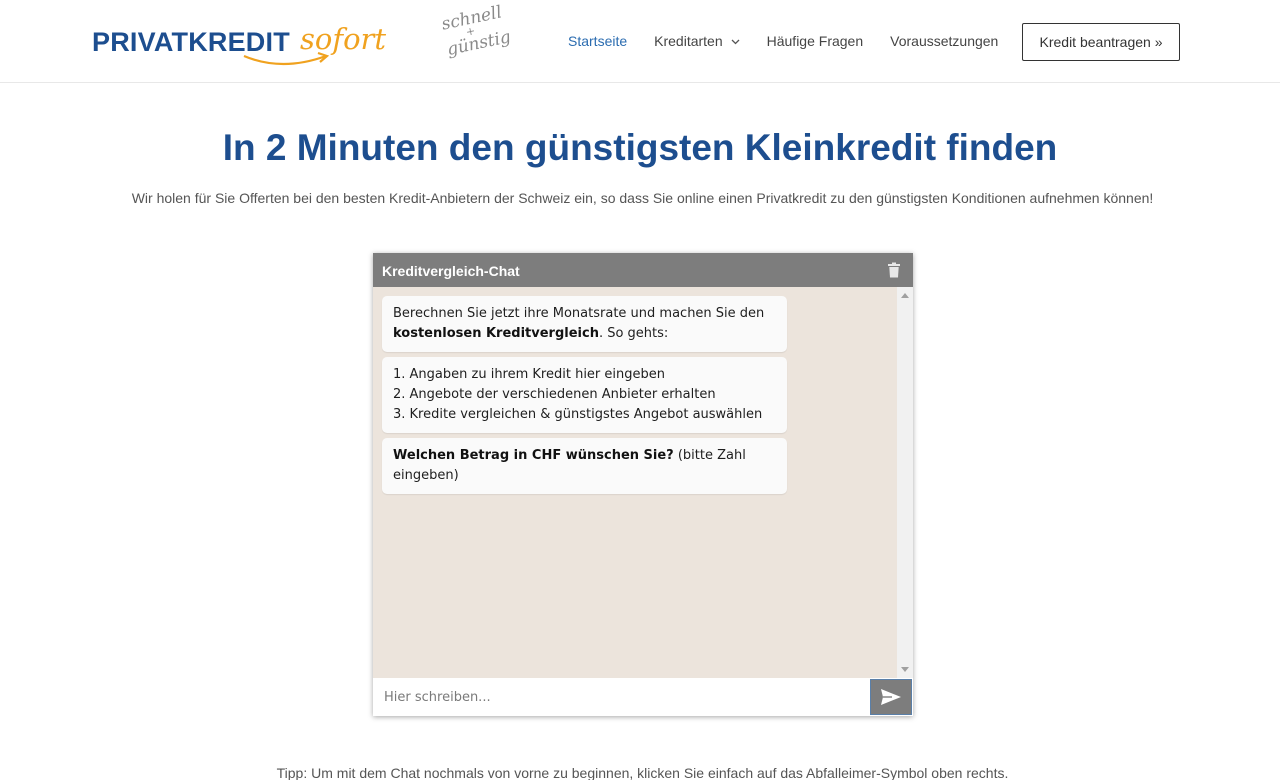 The width and height of the screenshot is (1280, 780). Describe the element at coordinates (242, 48) in the screenshot. I see `site-logo: PRIVATKREDIT sofort` at that location.